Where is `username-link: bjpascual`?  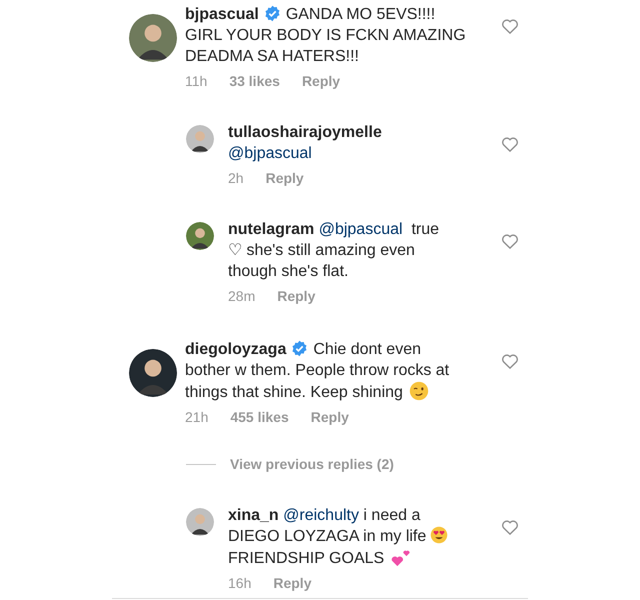 username-link: bjpascual is located at coordinates (222, 14).